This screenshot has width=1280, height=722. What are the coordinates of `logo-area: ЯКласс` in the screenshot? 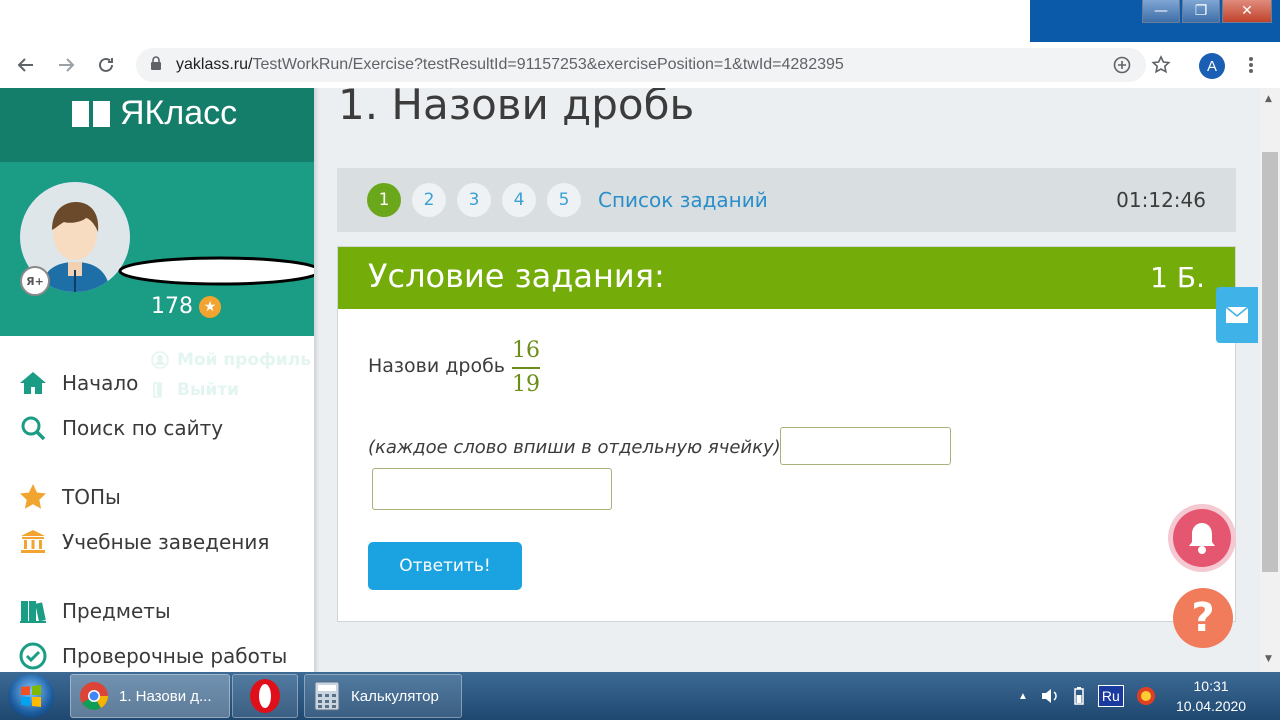 It's located at (157, 125).